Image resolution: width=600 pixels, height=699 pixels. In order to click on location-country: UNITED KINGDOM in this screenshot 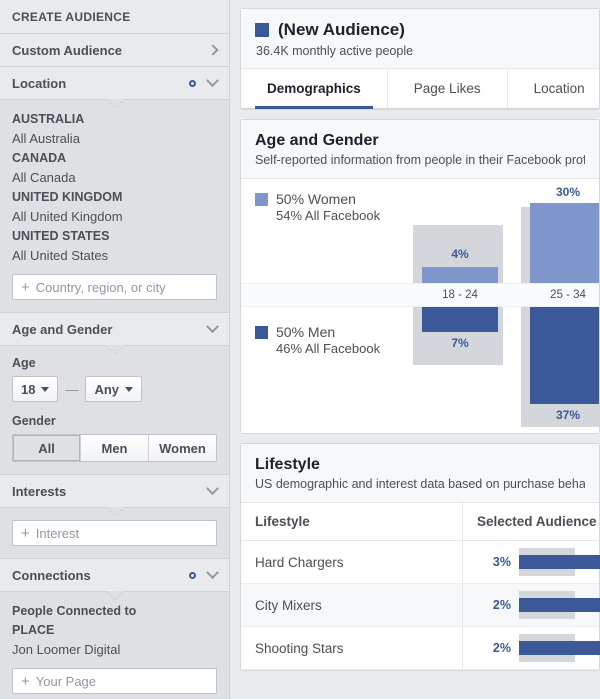, I will do `click(67, 197)`.